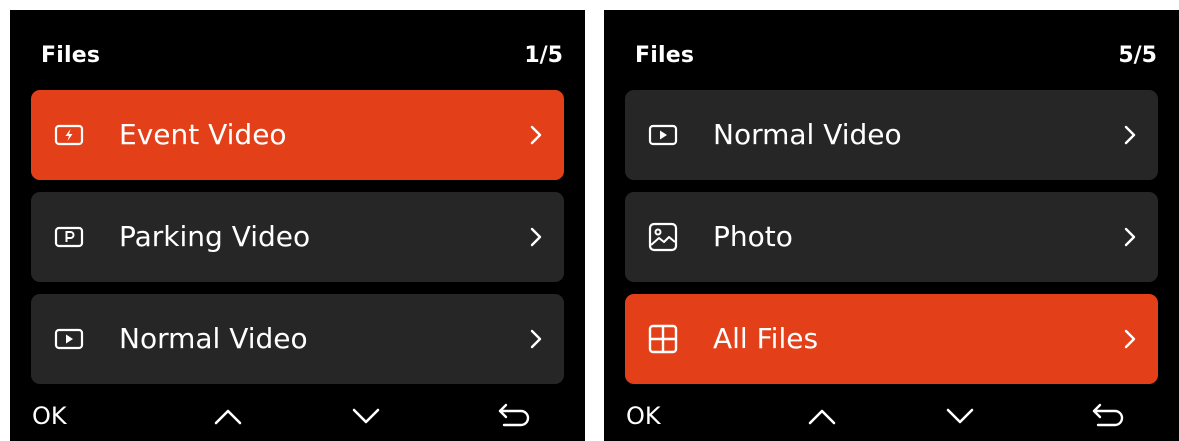  Describe the element at coordinates (891, 339) in the screenshot. I see `menu-item-all-files: All Files` at that location.